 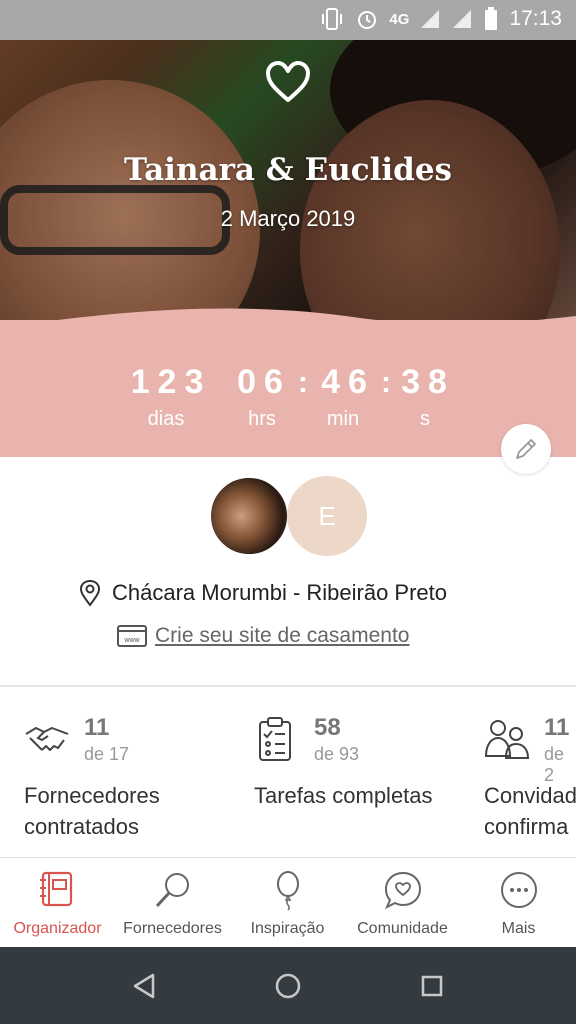 What do you see at coordinates (264, 382) in the screenshot?
I see `countdown-hours: 06` at bounding box center [264, 382].